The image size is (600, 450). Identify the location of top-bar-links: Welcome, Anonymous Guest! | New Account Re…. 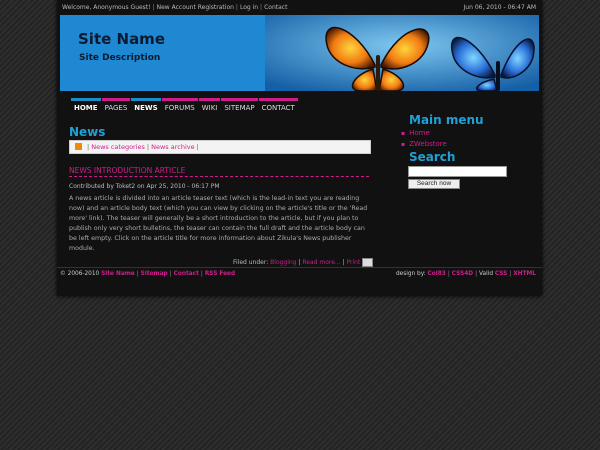
(175, 7).